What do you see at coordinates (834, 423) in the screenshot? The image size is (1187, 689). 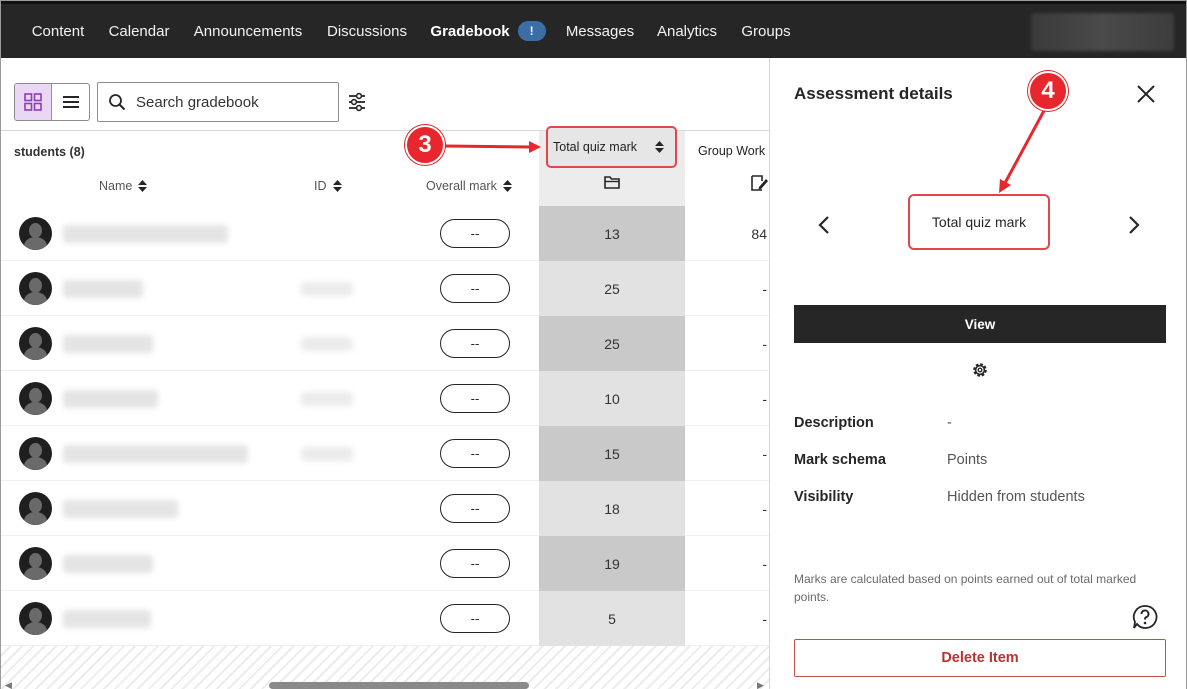 I see `description-label: Description` at bounding box center [834, 423].